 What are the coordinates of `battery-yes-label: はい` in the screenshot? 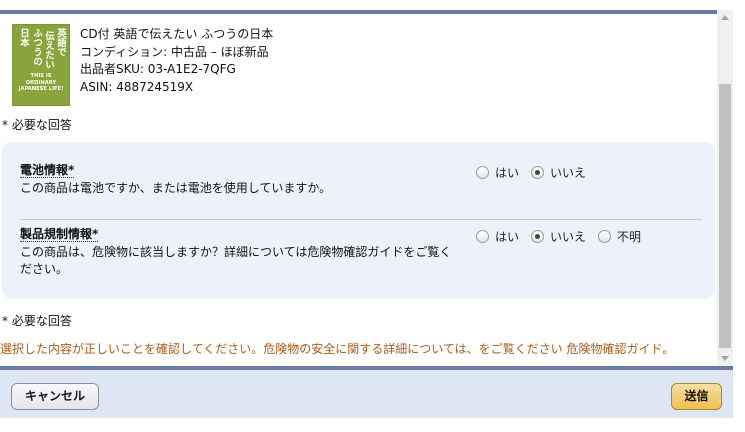 It's located at (507, 172).